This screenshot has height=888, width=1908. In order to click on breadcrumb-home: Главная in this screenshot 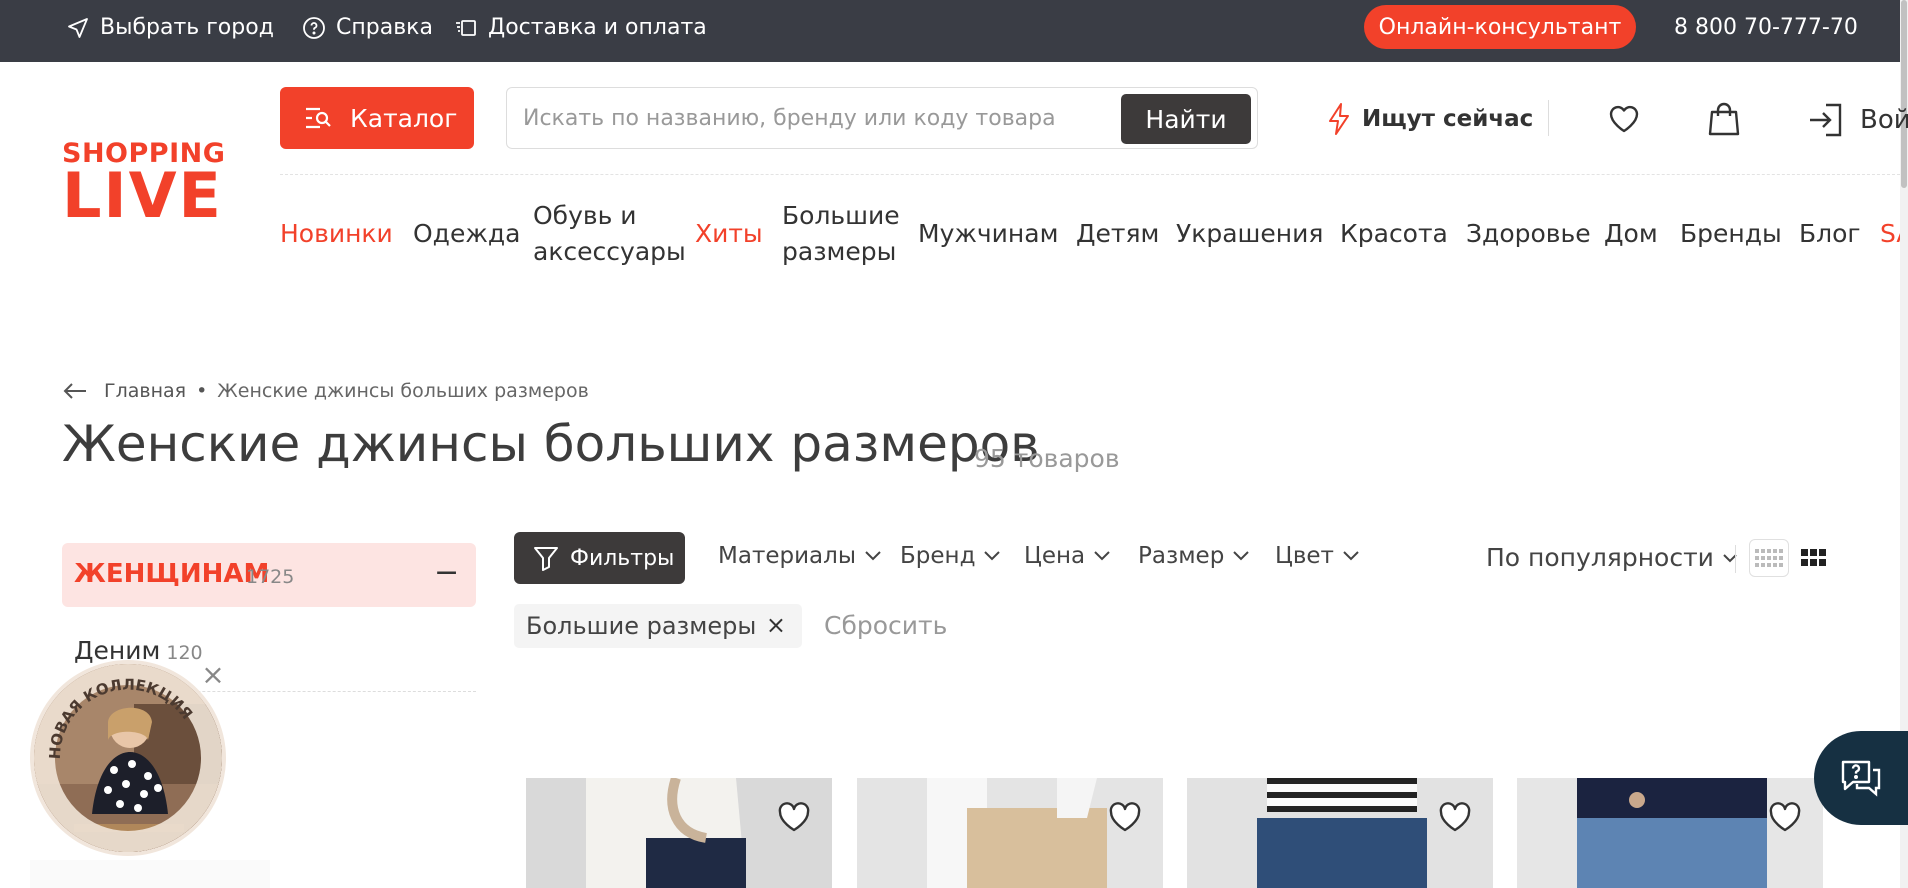, I will do `click(145, 391)`.